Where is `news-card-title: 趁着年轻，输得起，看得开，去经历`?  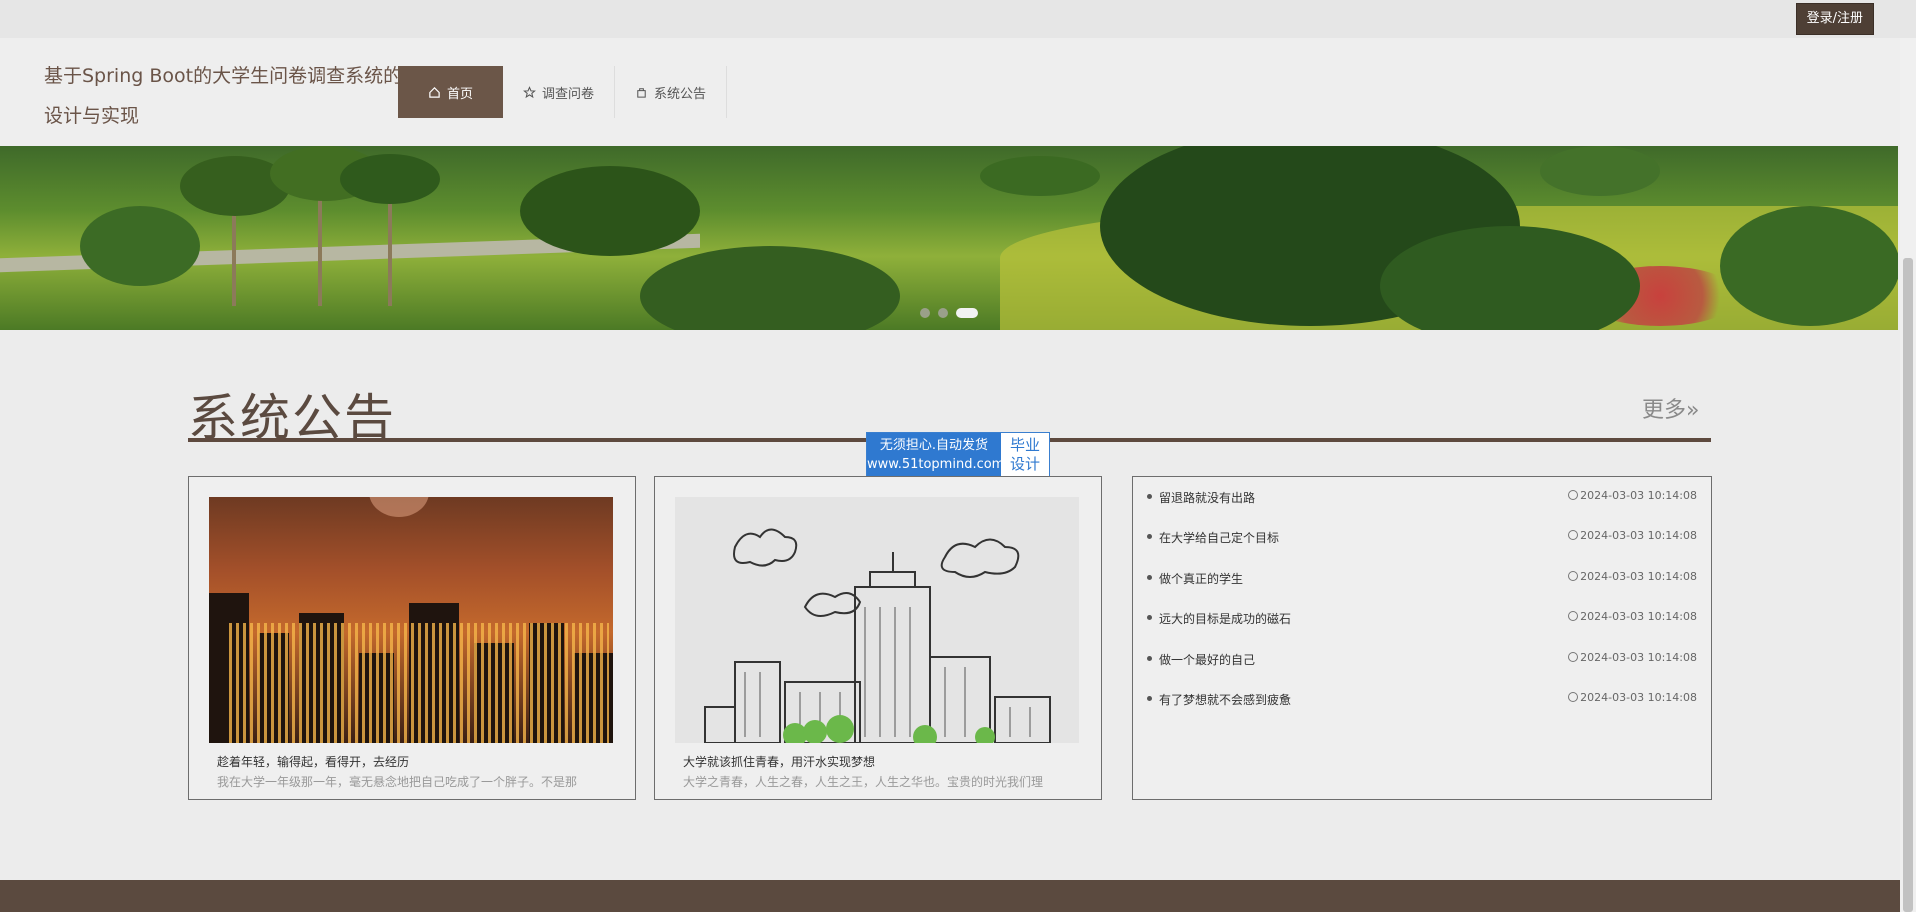
news-card-title: 趁着年轻，输得起，看得开，去经历 is located at coordinates (313, 761).